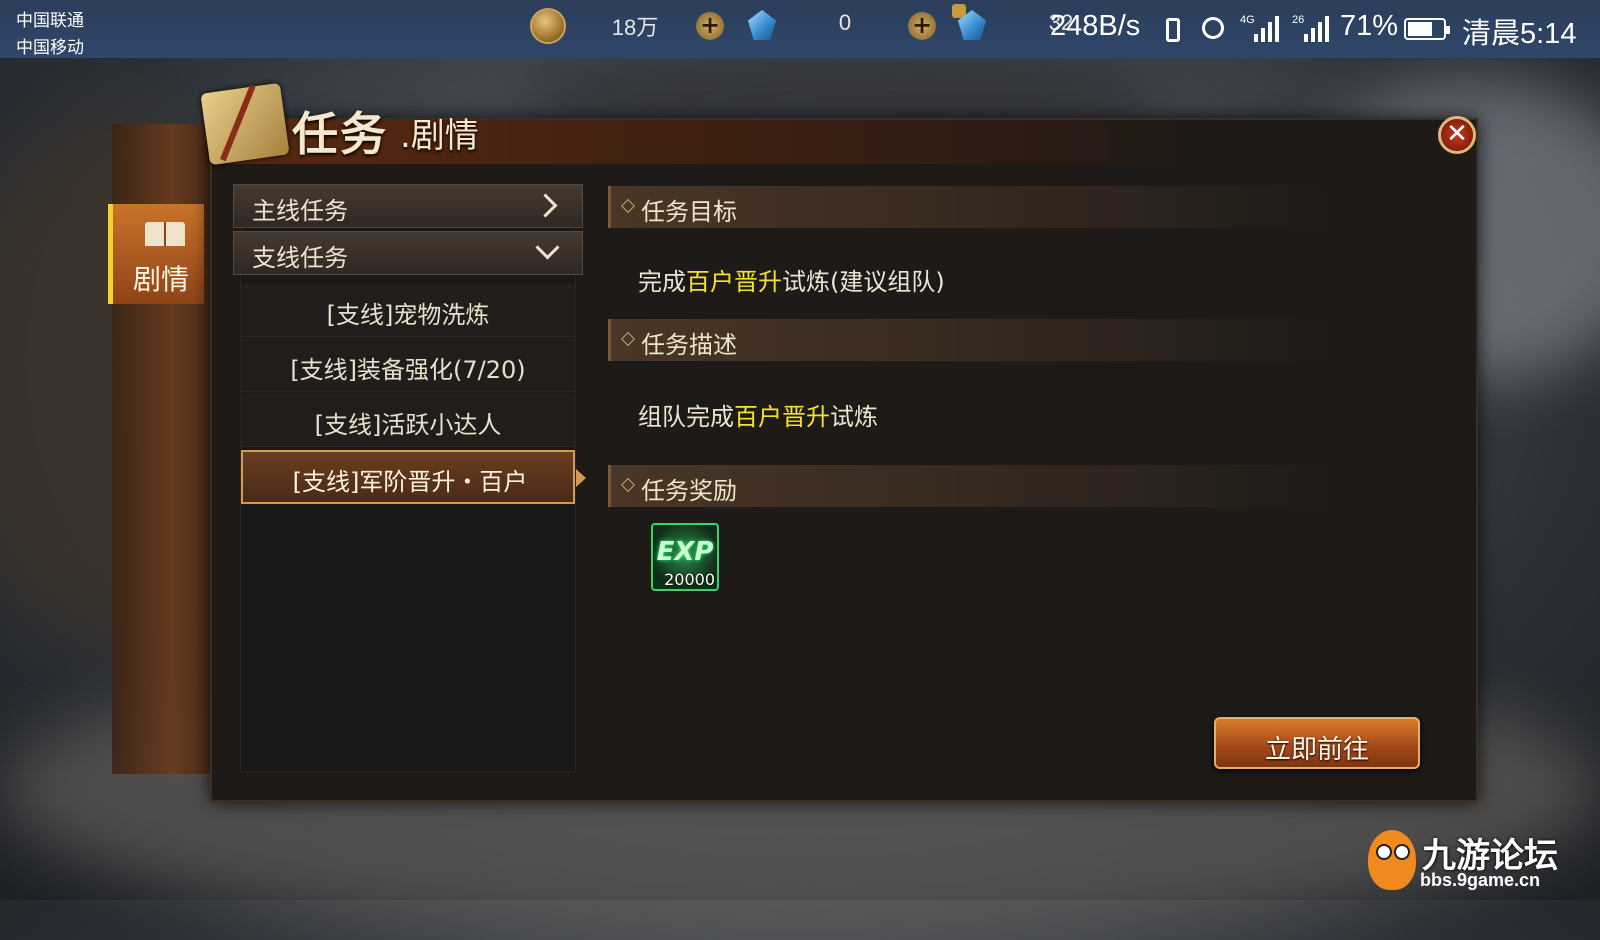 This screenshot has width=1600, height=940. Describe the element at coordinates (300, 211) in the screenshot. I see `category-label: 主线任务` at that location.